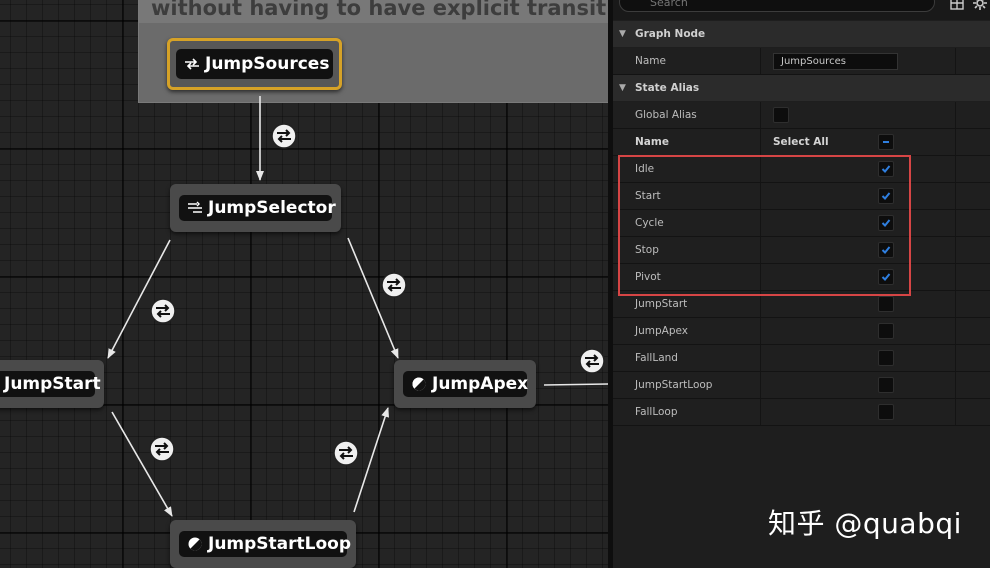 This screenshot has width=990, height=568. I want to click on state-row: Start, so click(801, 196).